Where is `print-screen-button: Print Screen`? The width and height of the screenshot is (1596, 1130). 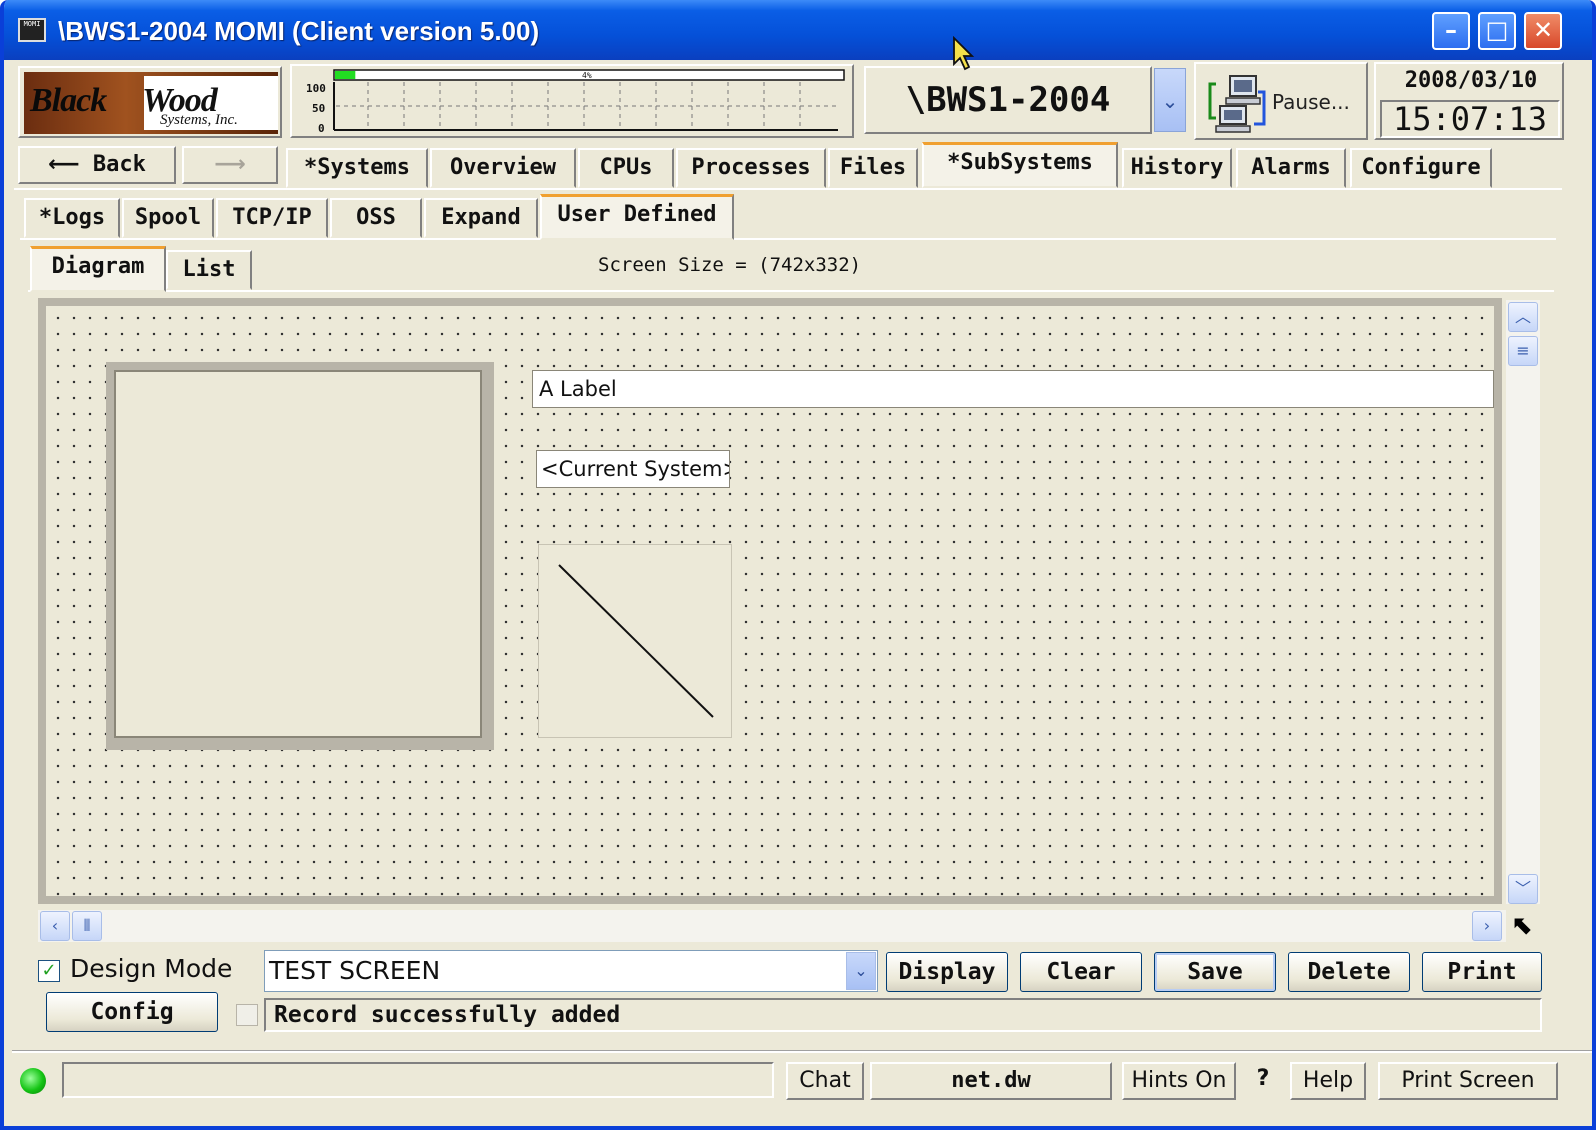
print-screen-button: Print Screen is located at coordinates (1468, 1081).